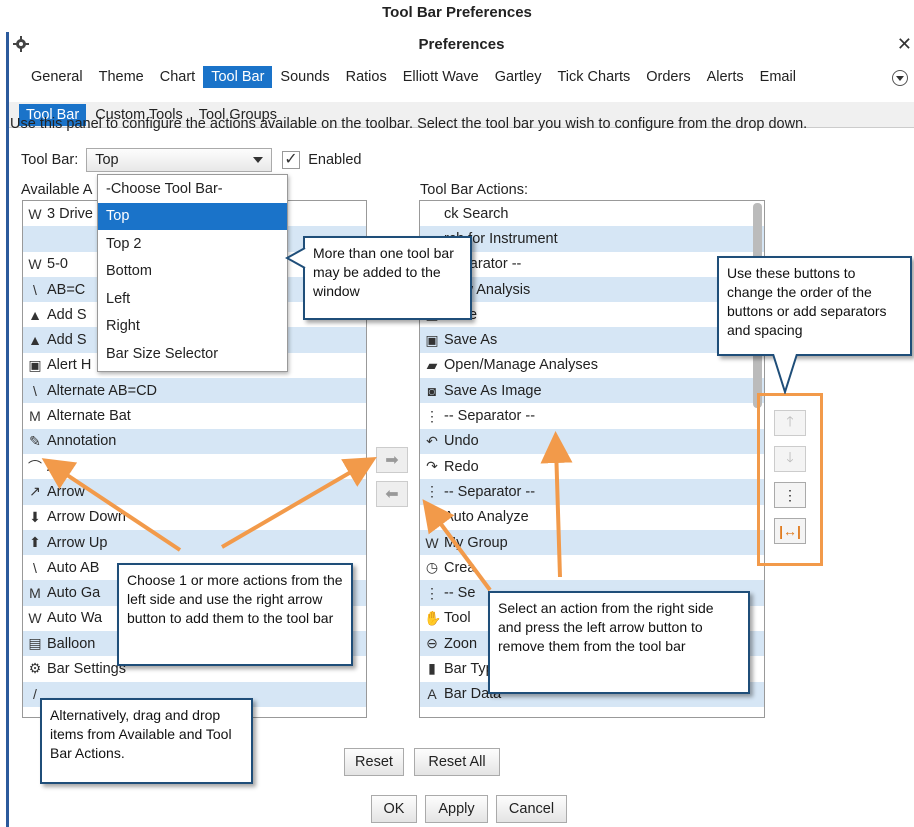 The image size is (914, 827). I want to click on check-icon: ✓, so click(291, 159).